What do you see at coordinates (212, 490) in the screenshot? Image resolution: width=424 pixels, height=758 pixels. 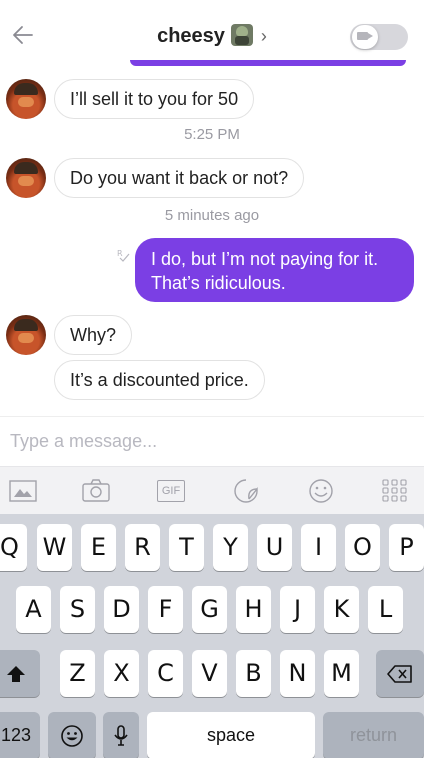 I see `composer-toolbar: GIF` at bounding box center [212, 490].